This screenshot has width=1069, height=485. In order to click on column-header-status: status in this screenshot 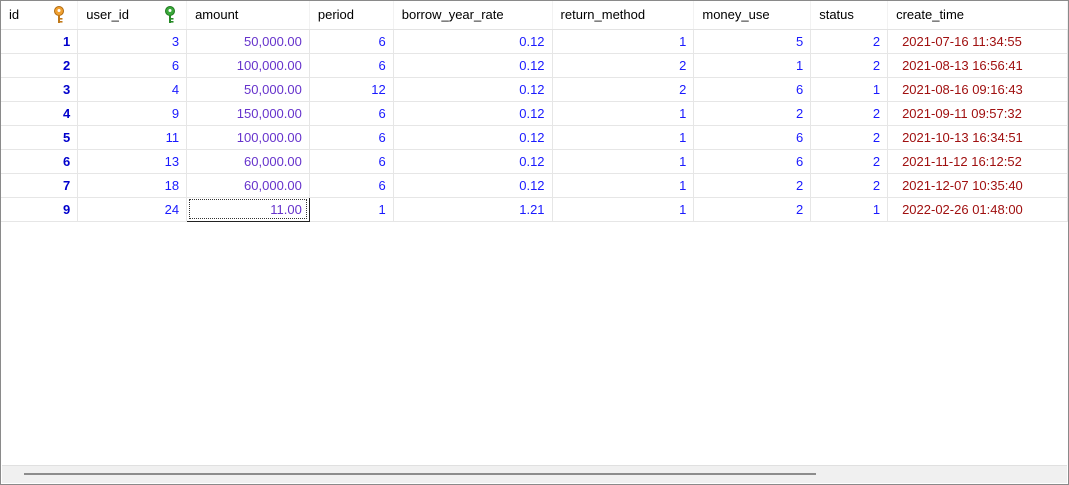, I will do `click(849, 15)`.